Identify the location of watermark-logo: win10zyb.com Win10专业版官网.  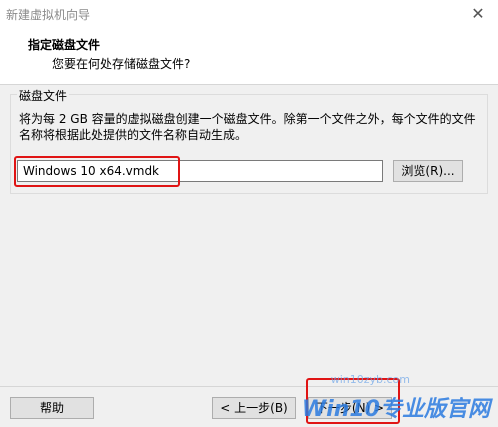
(395, 398).